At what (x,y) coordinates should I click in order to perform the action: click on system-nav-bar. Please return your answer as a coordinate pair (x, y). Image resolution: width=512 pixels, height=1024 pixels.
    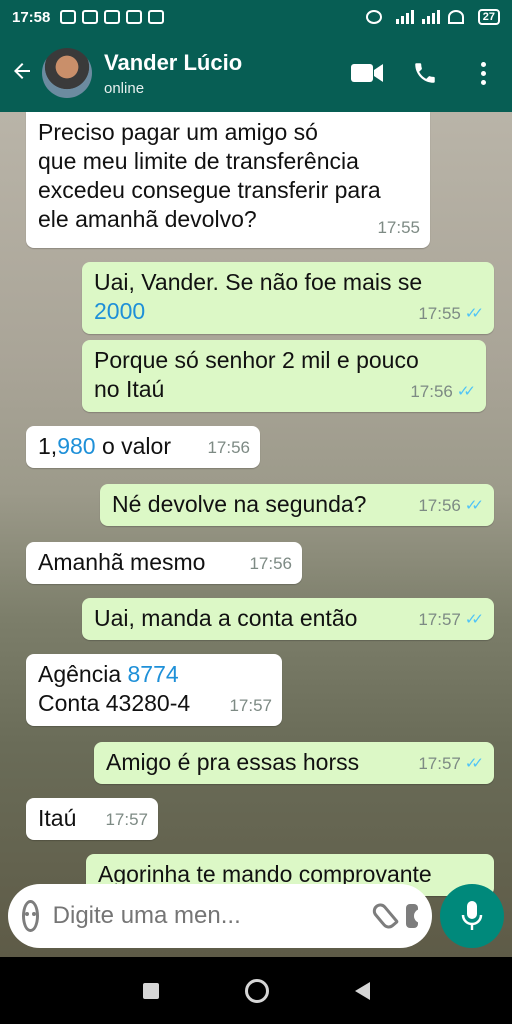
    Looking at the image, I should click on (256, 990).